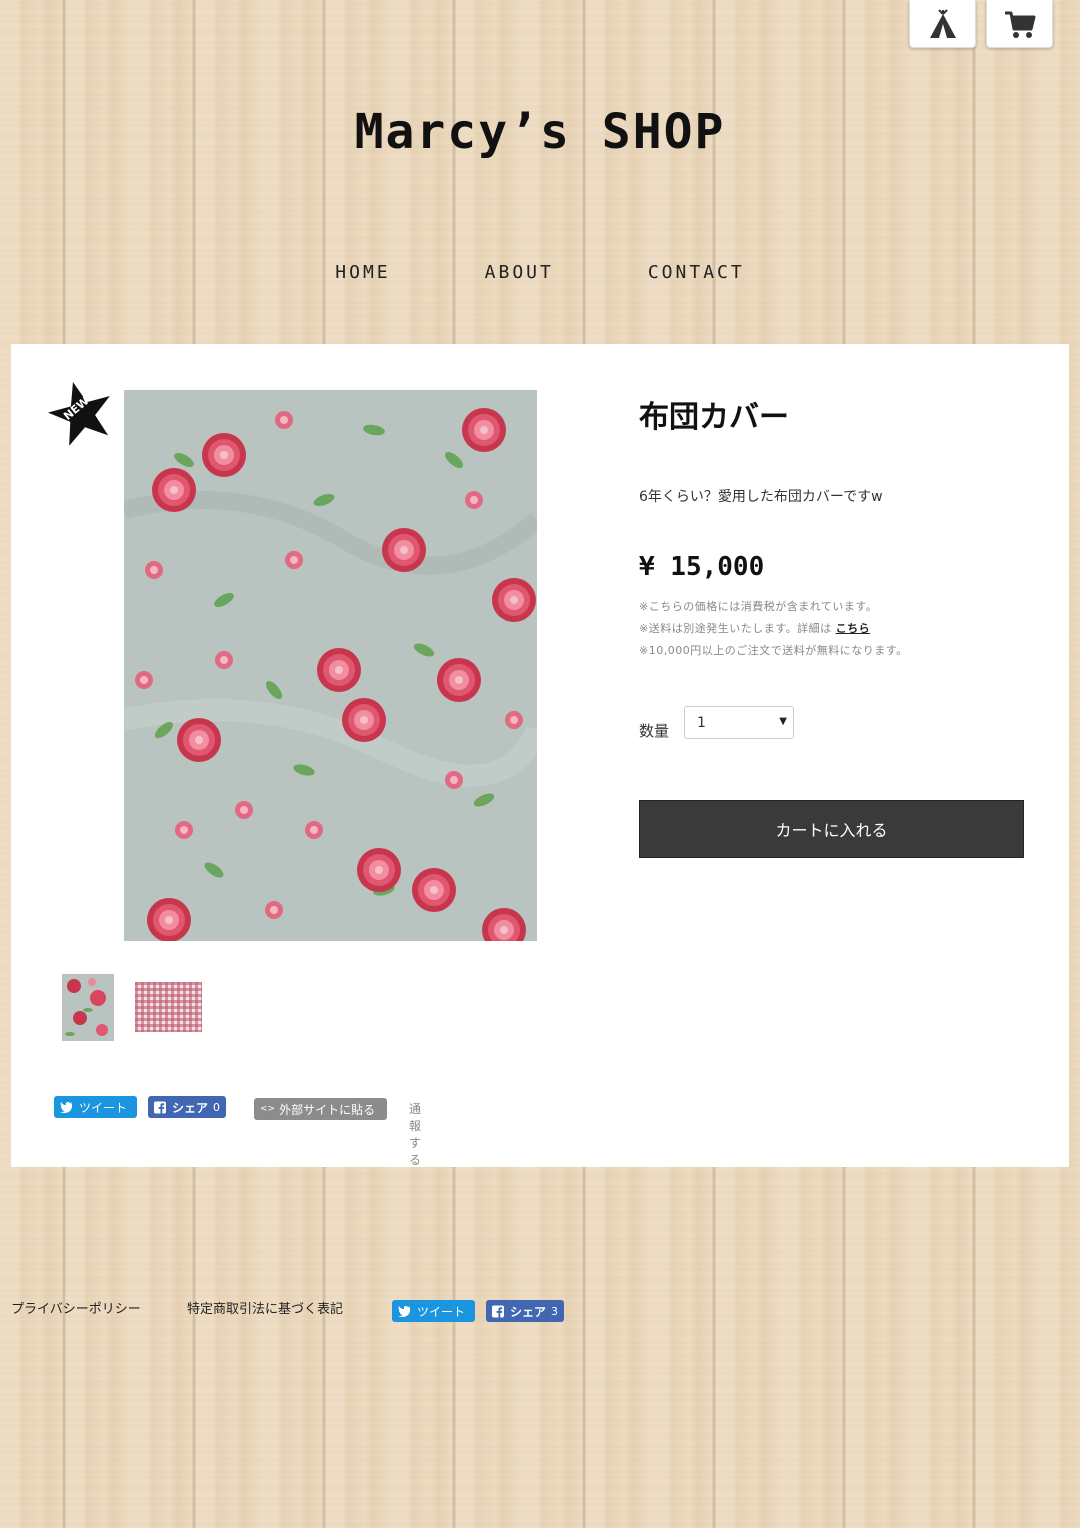  What do you see at coordinates (831, 829) in the screenshot?
I see `add-to-cart-button: カートに入れる` at bounding box center [831, 829].